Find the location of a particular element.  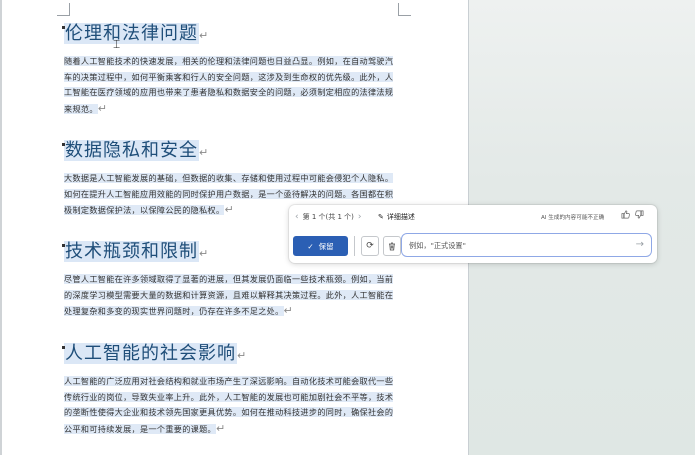

result-navigator: ‹ 第 1 个(共 1 个) › is located at coordinates (328, 217).